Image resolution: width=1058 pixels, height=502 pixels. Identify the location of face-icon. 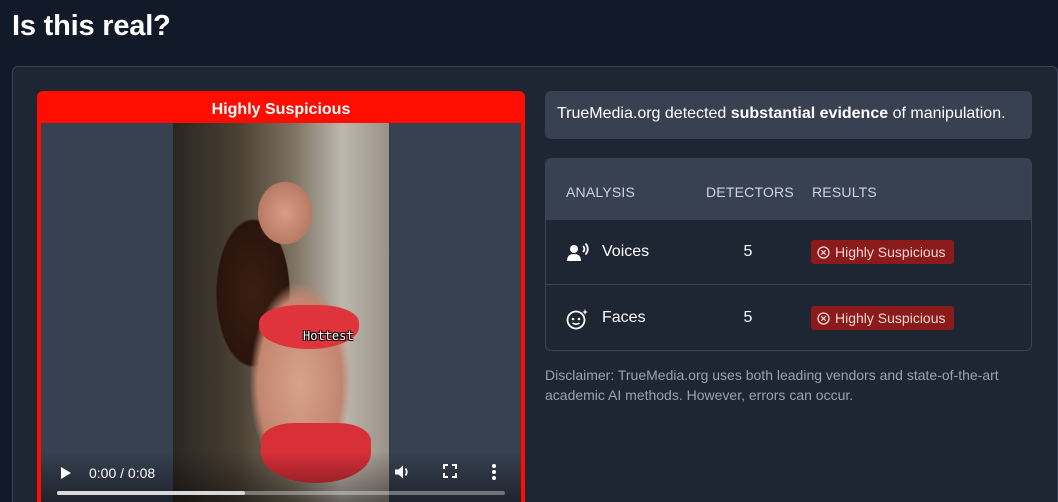
(577, 319).